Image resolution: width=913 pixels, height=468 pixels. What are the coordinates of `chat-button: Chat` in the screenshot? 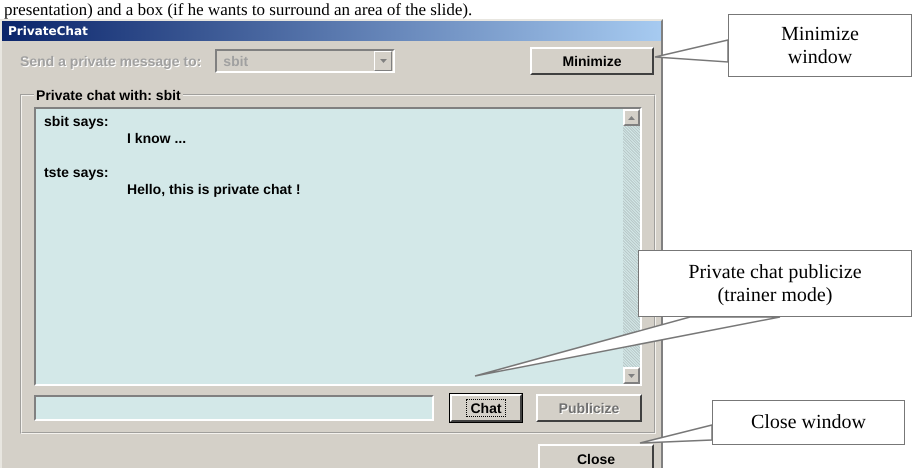 It's located at (486, 408).